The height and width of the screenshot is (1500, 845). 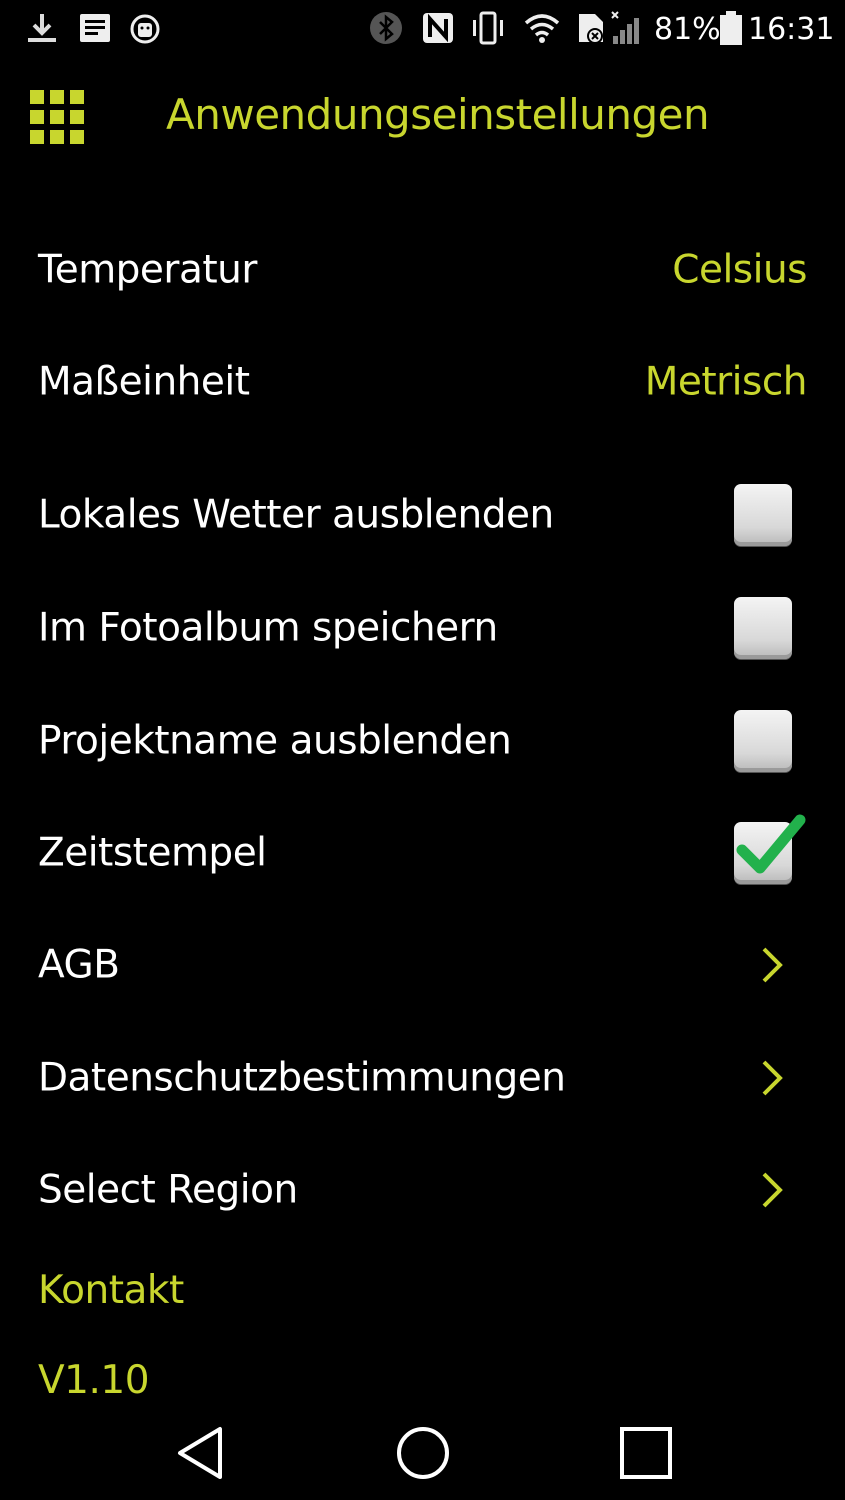 What do you see at coordinates (302, 1078) in the screenshot?
I see `privacy-label: Datenschutzbestimmungen` at bounding box center [302, 1078].